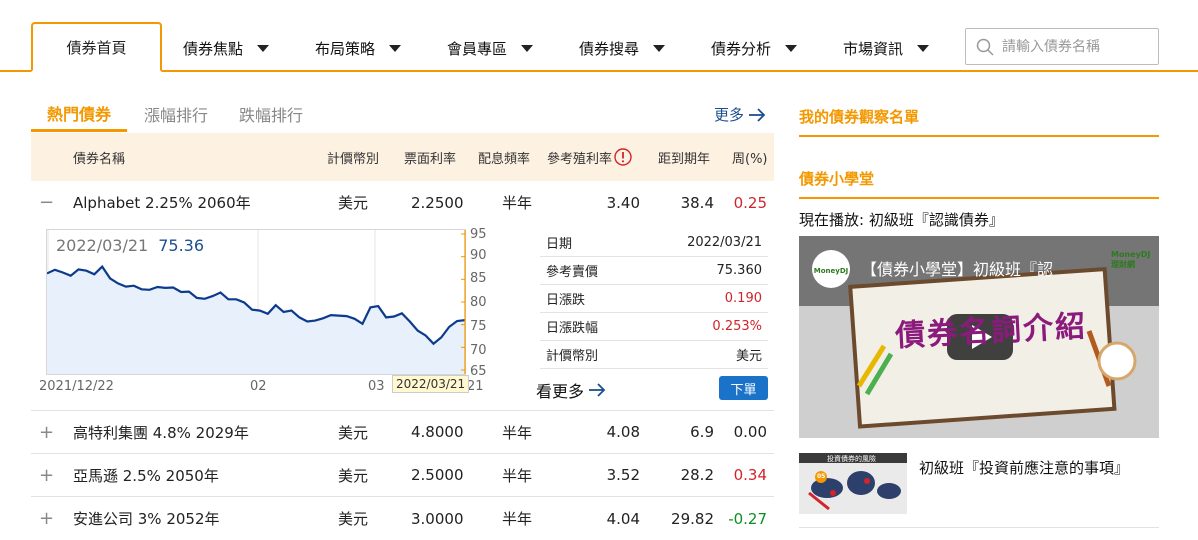  Describe the element at coordinates (979, 183) in the screenshot. I see `bond-school-title: 債券小學堂` at that location.